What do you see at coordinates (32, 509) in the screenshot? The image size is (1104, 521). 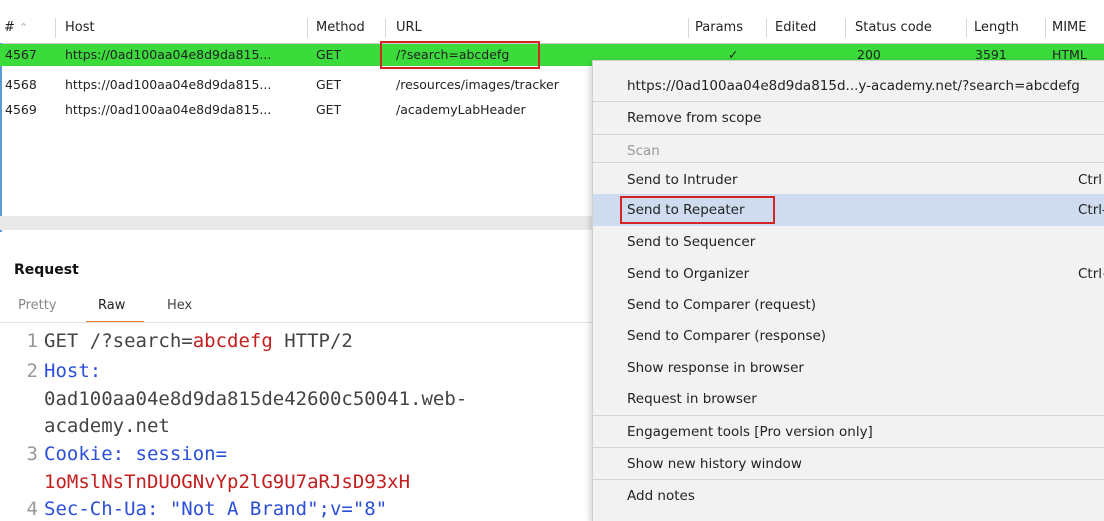 I see `line-number: 4` at bounding box center [32, 509].